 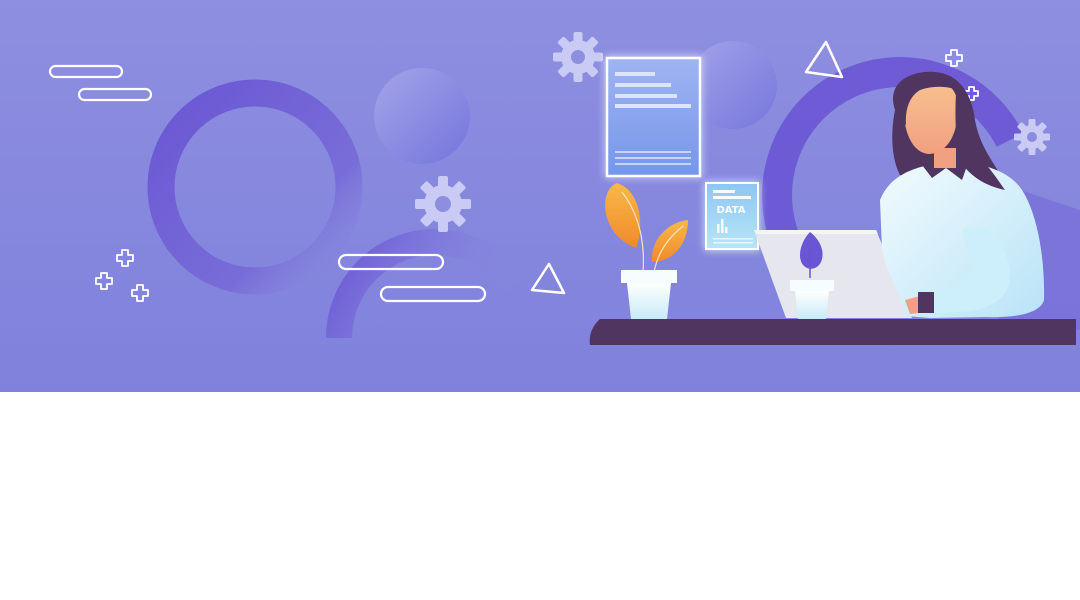 I want to click on data-card: DATA, so click(x=732, y=216).